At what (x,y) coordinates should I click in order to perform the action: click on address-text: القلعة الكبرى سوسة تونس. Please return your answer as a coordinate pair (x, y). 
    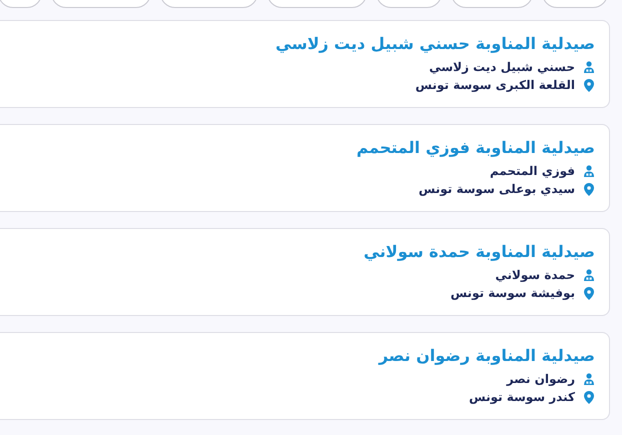
    Looking at the image, I should click on (495, 85).